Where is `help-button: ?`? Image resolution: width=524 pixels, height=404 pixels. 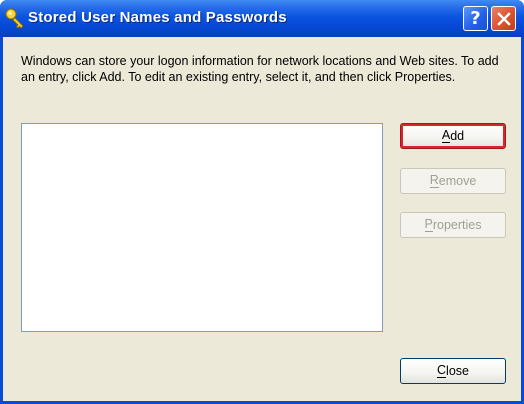
help-button: ? is located at coordinates (475, 18).